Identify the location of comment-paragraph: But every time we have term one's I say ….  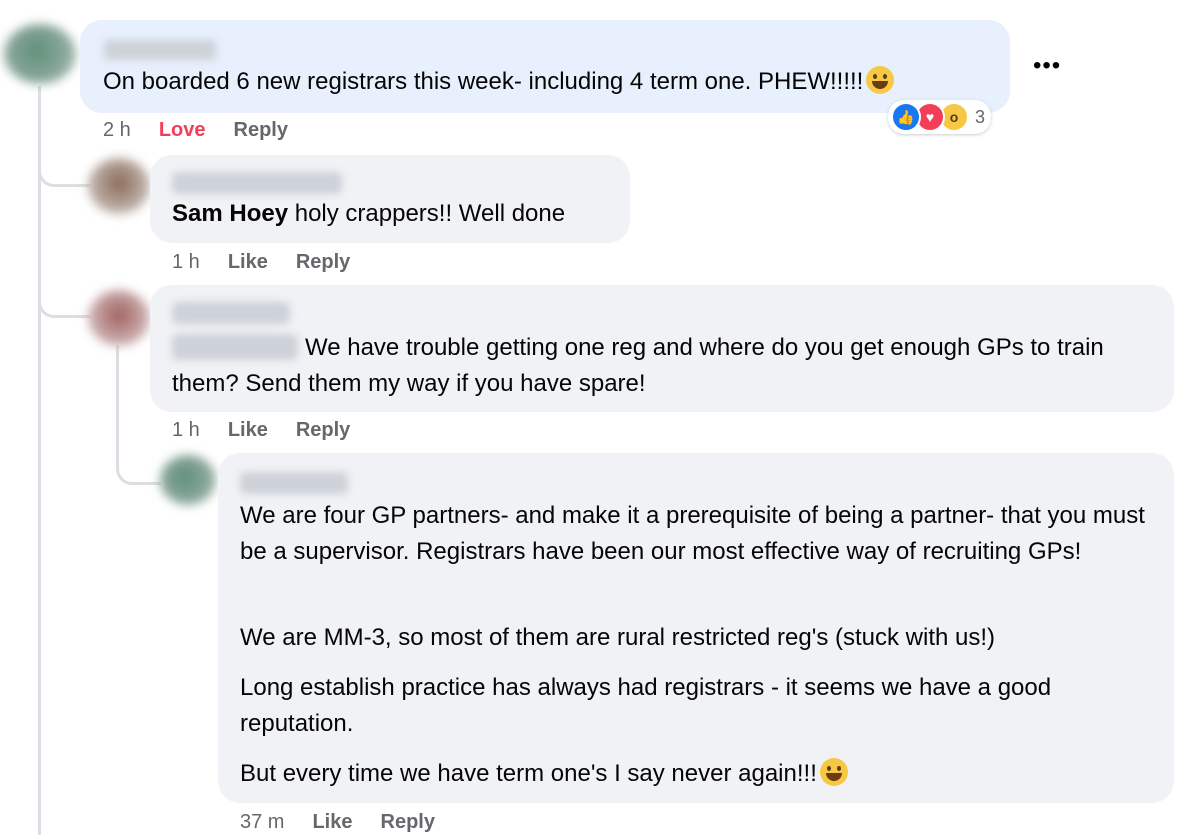
(704, 774).